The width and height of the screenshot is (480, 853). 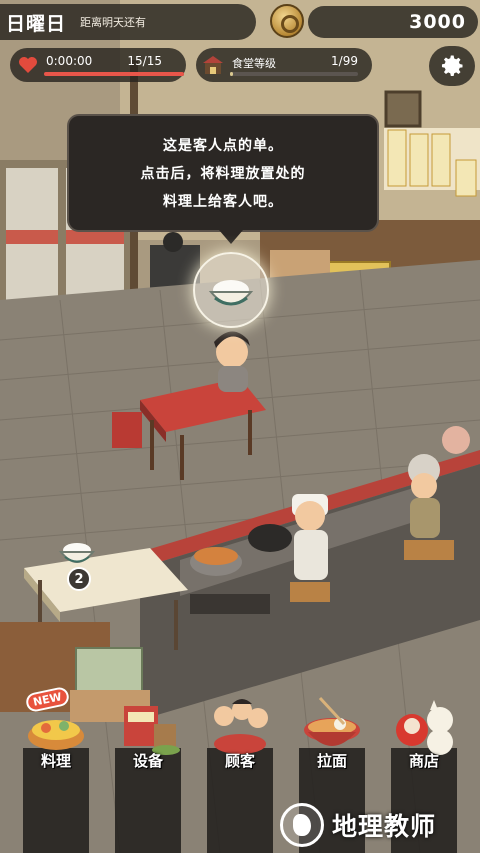 What do you see at coordinates (69, 61) in the screenshot?
I see `stamina-timer: 0:00:00` at bounding box center [69, 61].